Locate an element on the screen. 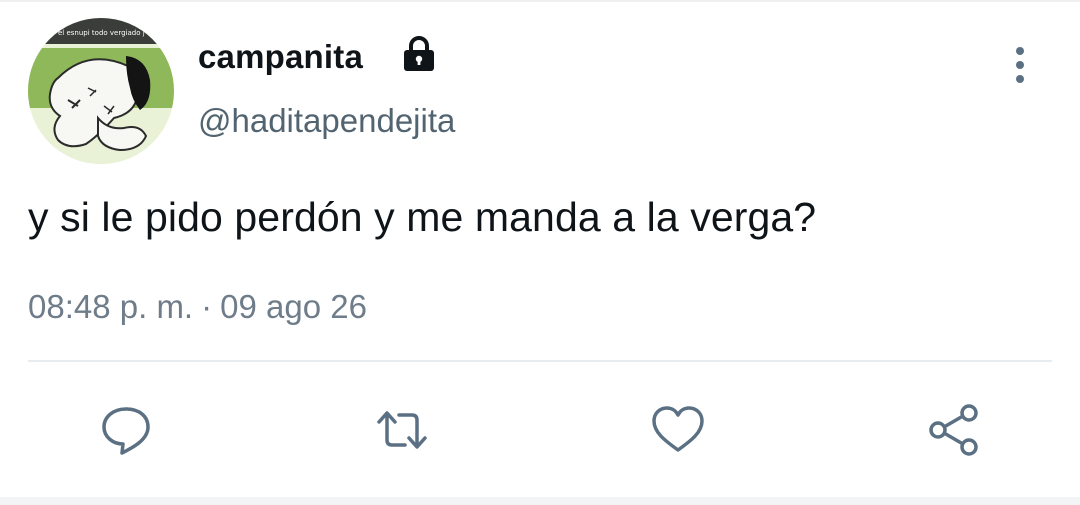 Image resolution: width=1080 pixels, height=505 pixels. reply-button is located at coordinates (126, 430).